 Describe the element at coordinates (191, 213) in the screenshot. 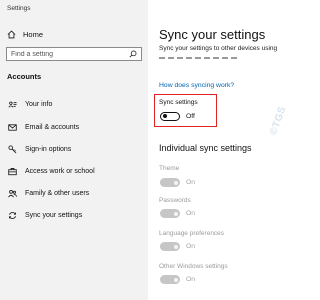

I see `passwords-sync-state: On` at that location.